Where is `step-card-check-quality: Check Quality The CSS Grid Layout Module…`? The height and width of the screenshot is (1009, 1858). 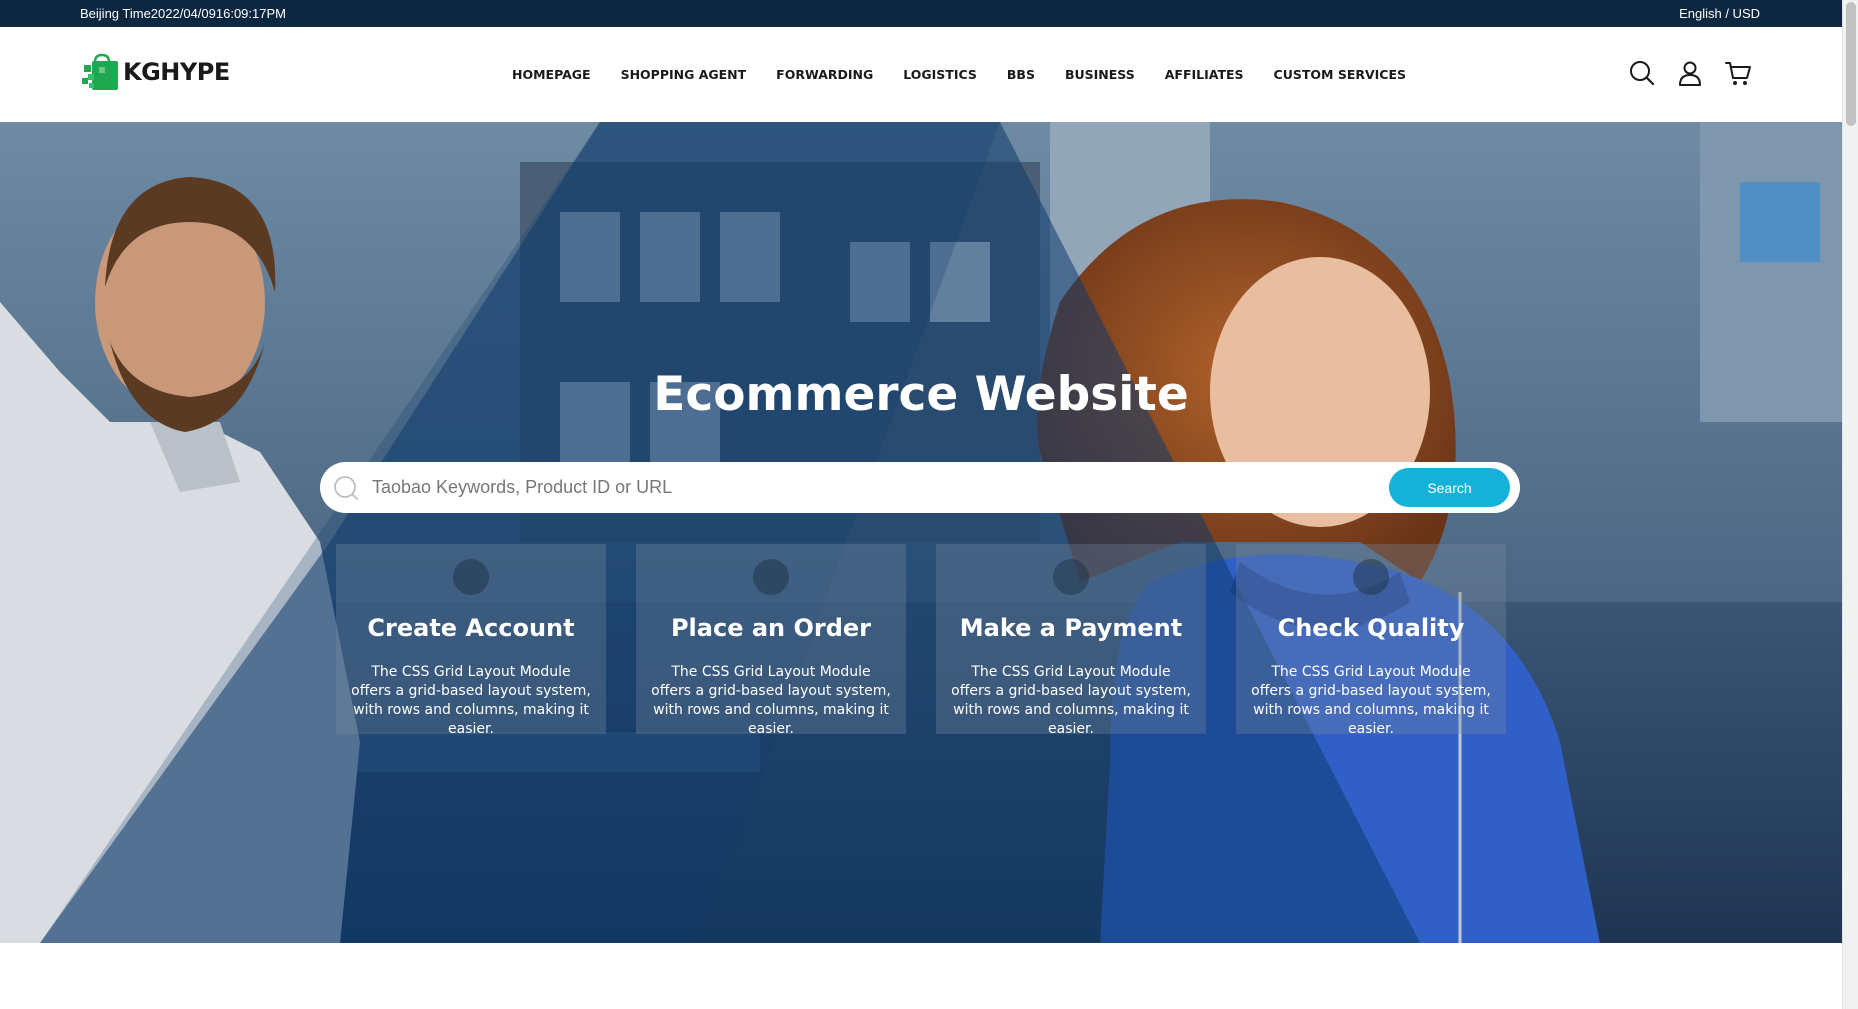
step-card-check-quality: Check Quality The CSS Grid Layout Module… is located at coordinates (1371, 640).